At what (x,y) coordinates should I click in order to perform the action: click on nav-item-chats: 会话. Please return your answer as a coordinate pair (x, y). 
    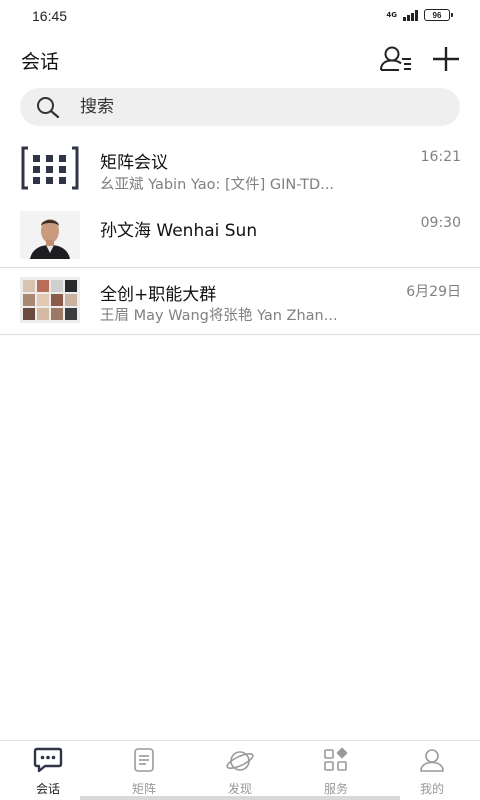
    Looking at the image, I should click on (48, 770).